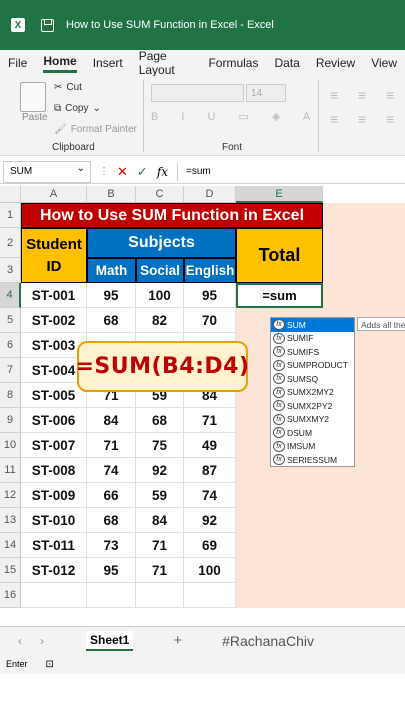  What do you see at coordinates (47, 25) in the screenshot?
I see `save-icon` at bounding box center [47, 25].